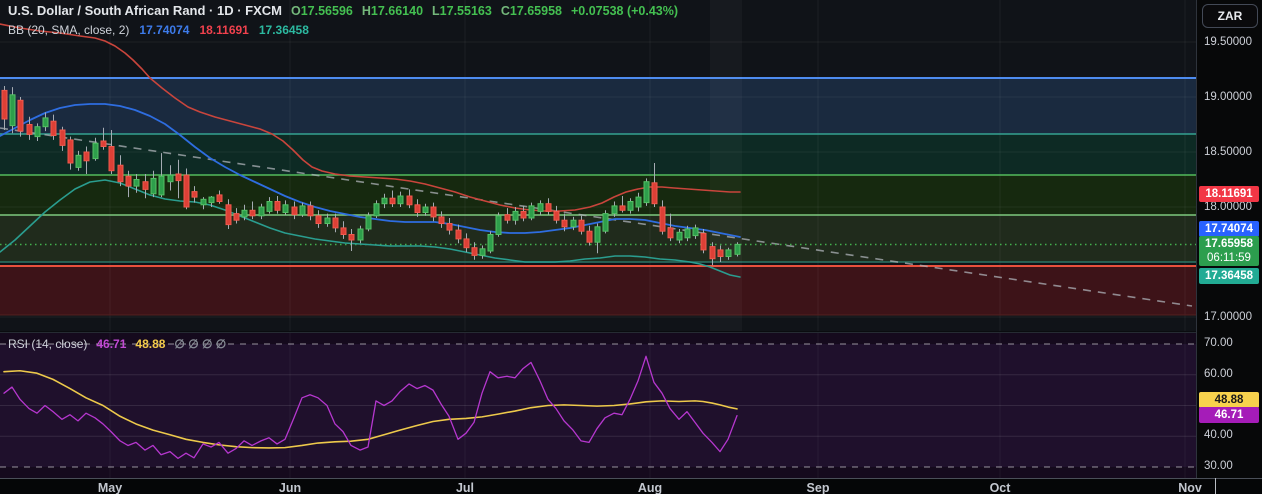 This screenshot has width=1262, height=494. Describe the element at coordinates (1228, 317) in the screenshot. I see `axis-tick-label: 17.00000` at that location.